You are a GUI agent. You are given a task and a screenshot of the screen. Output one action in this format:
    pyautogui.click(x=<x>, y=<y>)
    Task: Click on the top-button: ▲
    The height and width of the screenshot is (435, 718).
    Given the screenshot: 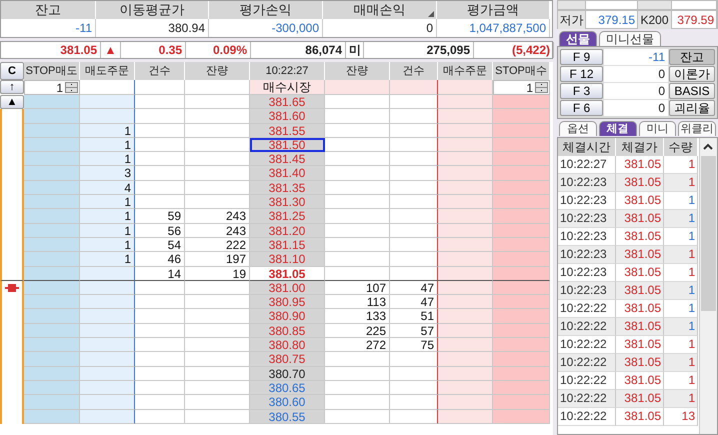 What is the action you would take?
    pyautogui.click(x=12, y=102)
    